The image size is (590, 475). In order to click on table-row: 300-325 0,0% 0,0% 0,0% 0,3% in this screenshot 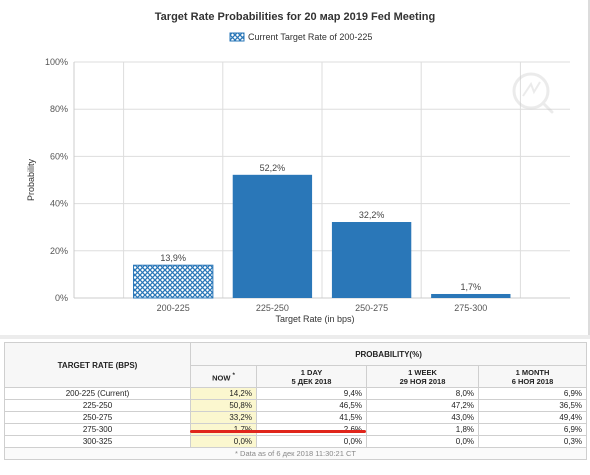, I will do `click(296, 441)`.